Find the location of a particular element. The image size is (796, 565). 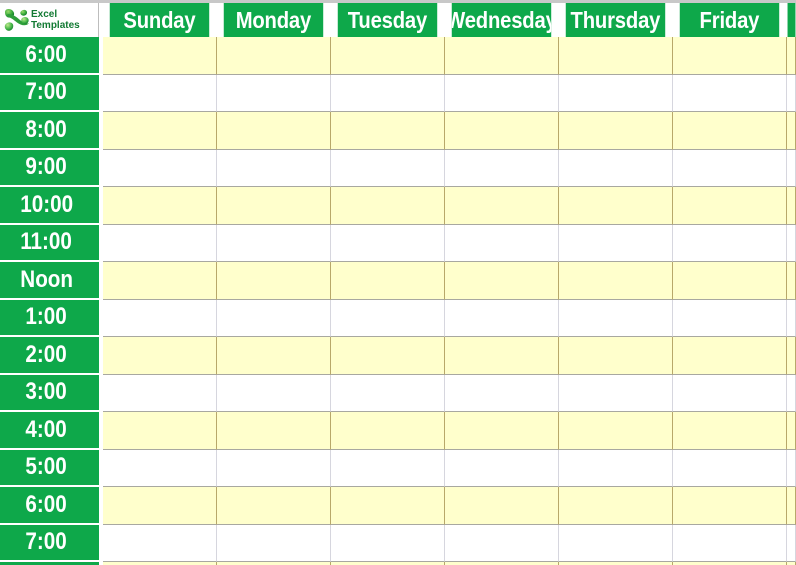

day-header-sunday: Sunday is located at coordinates (159, 20).